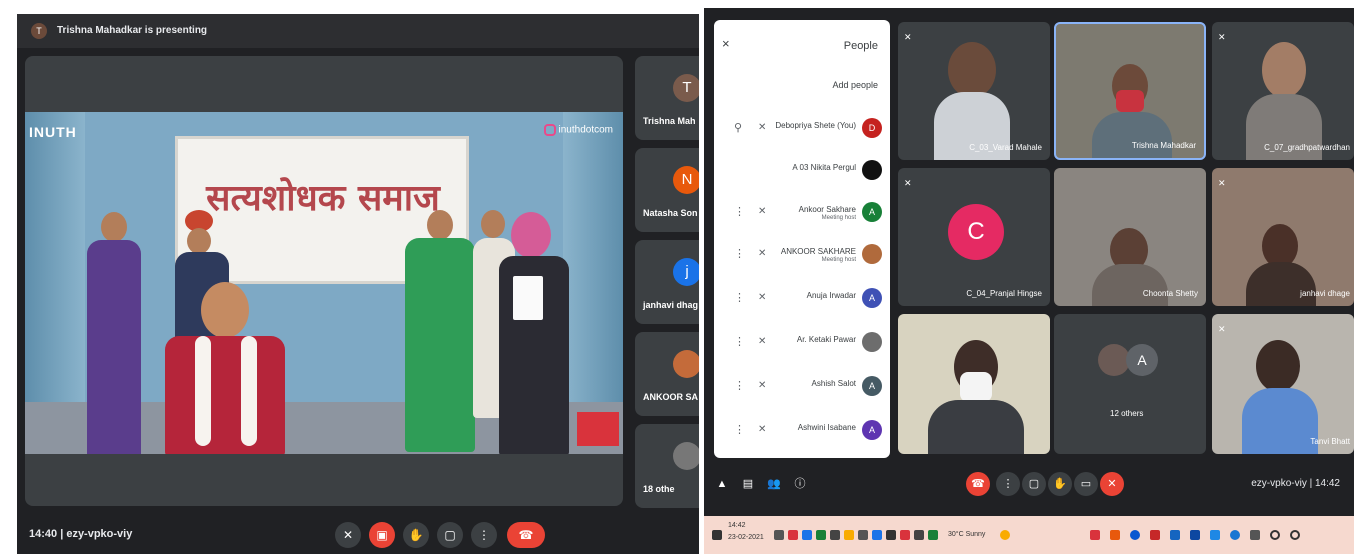  I want to click on cortana-icon, so click(1275, 535).